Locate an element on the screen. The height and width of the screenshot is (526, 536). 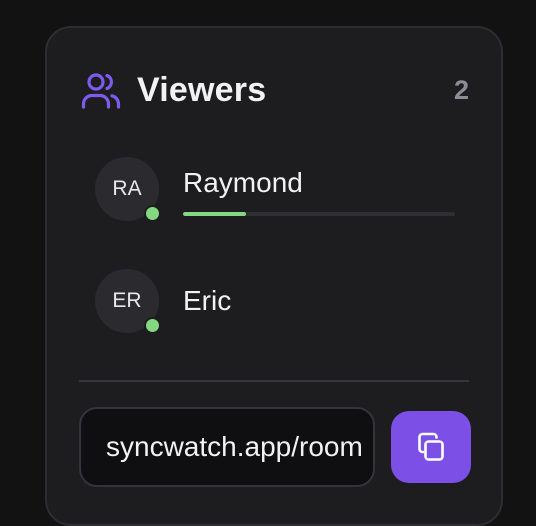
copy-link-button is located at coordinates (431, 447).